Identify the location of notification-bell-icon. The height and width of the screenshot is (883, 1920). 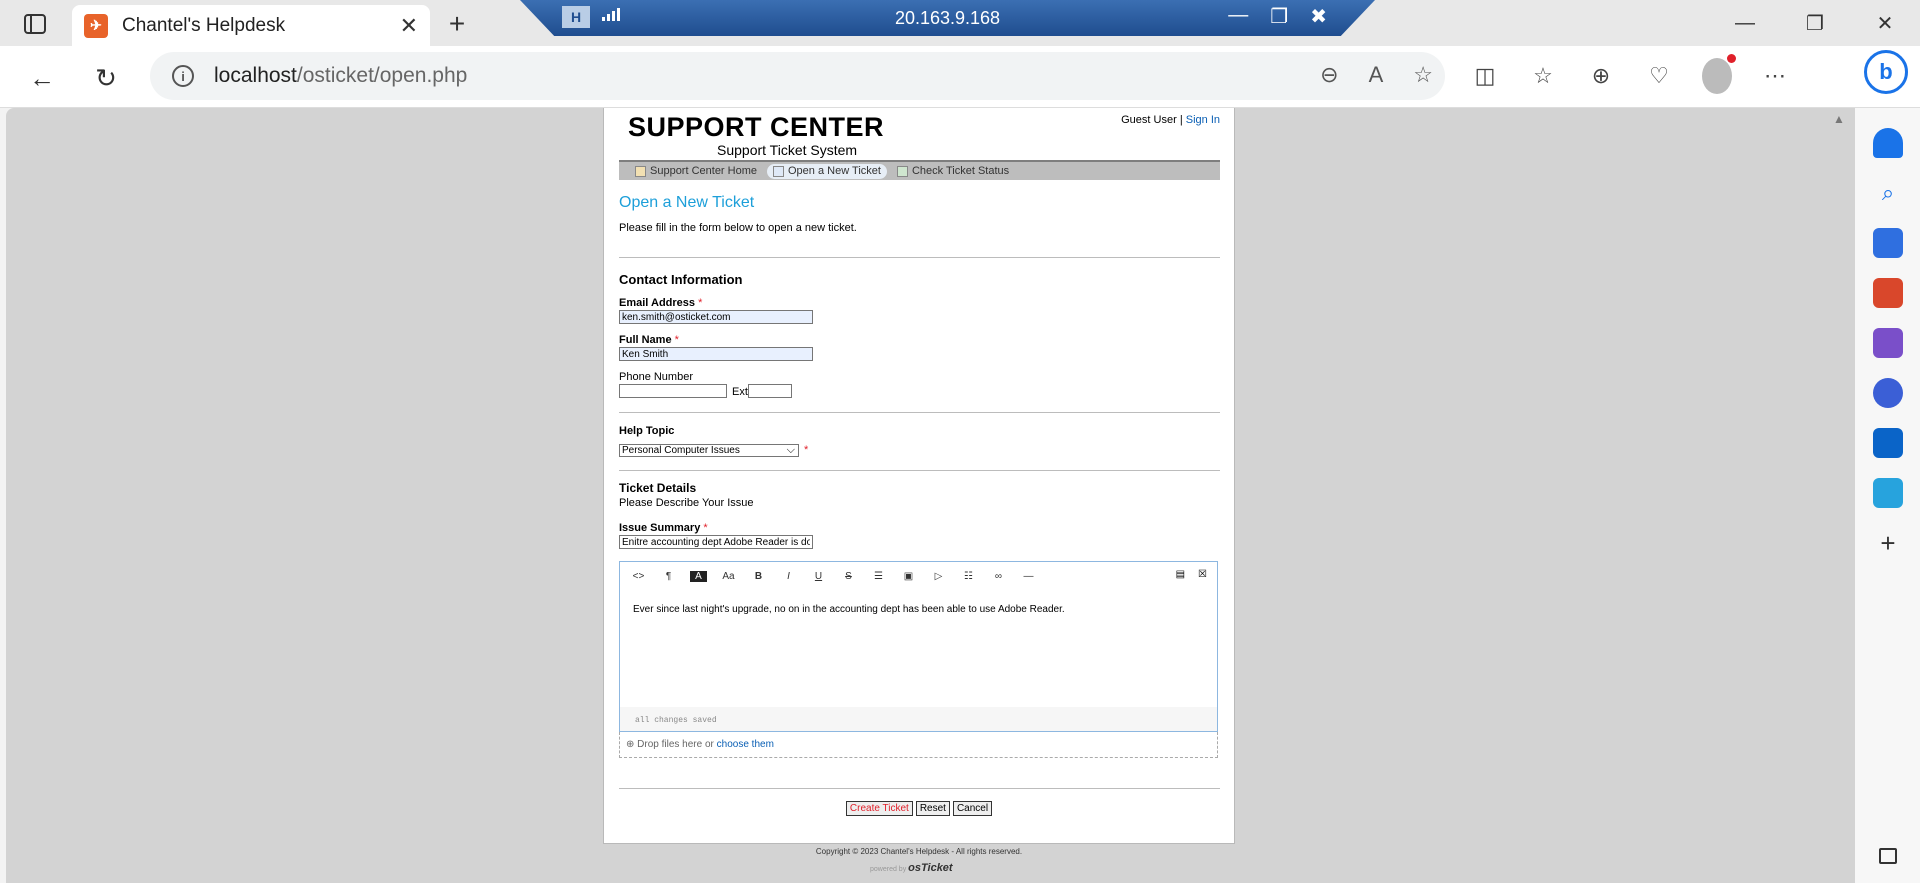
(1888, 143).